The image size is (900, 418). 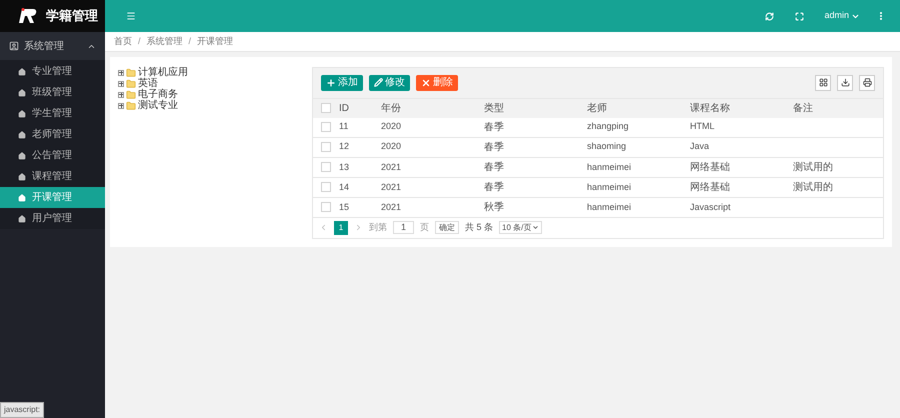 What do you see at coordinates (52, 176) in the screenshot?
I see `sidebar-item: 课程管理` at bounding box center [52, 176].